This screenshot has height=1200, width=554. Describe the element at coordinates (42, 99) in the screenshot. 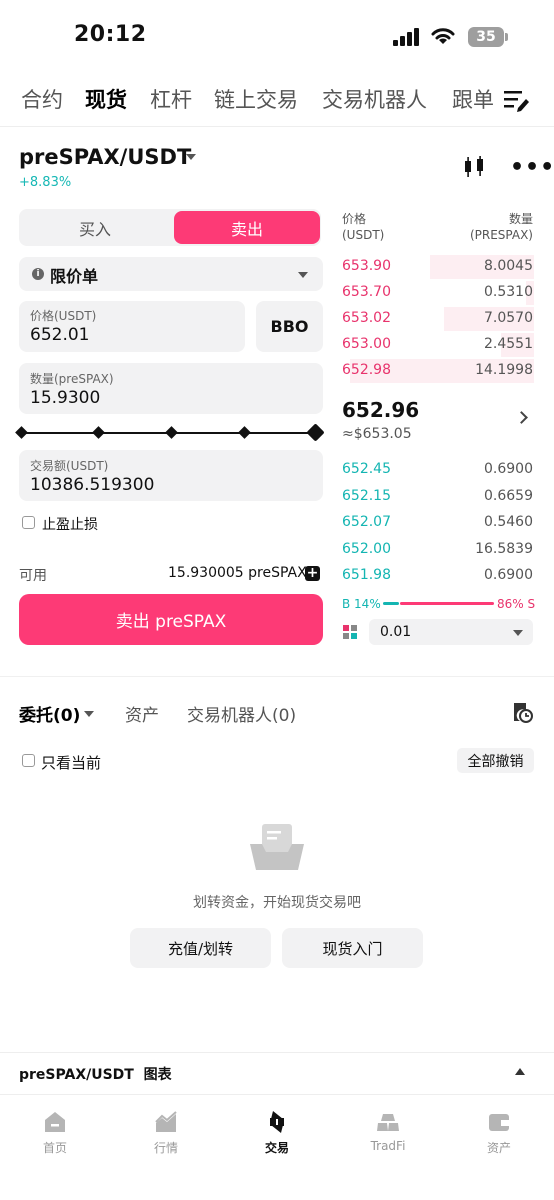

I see `tab-futures: 合约` at that location.